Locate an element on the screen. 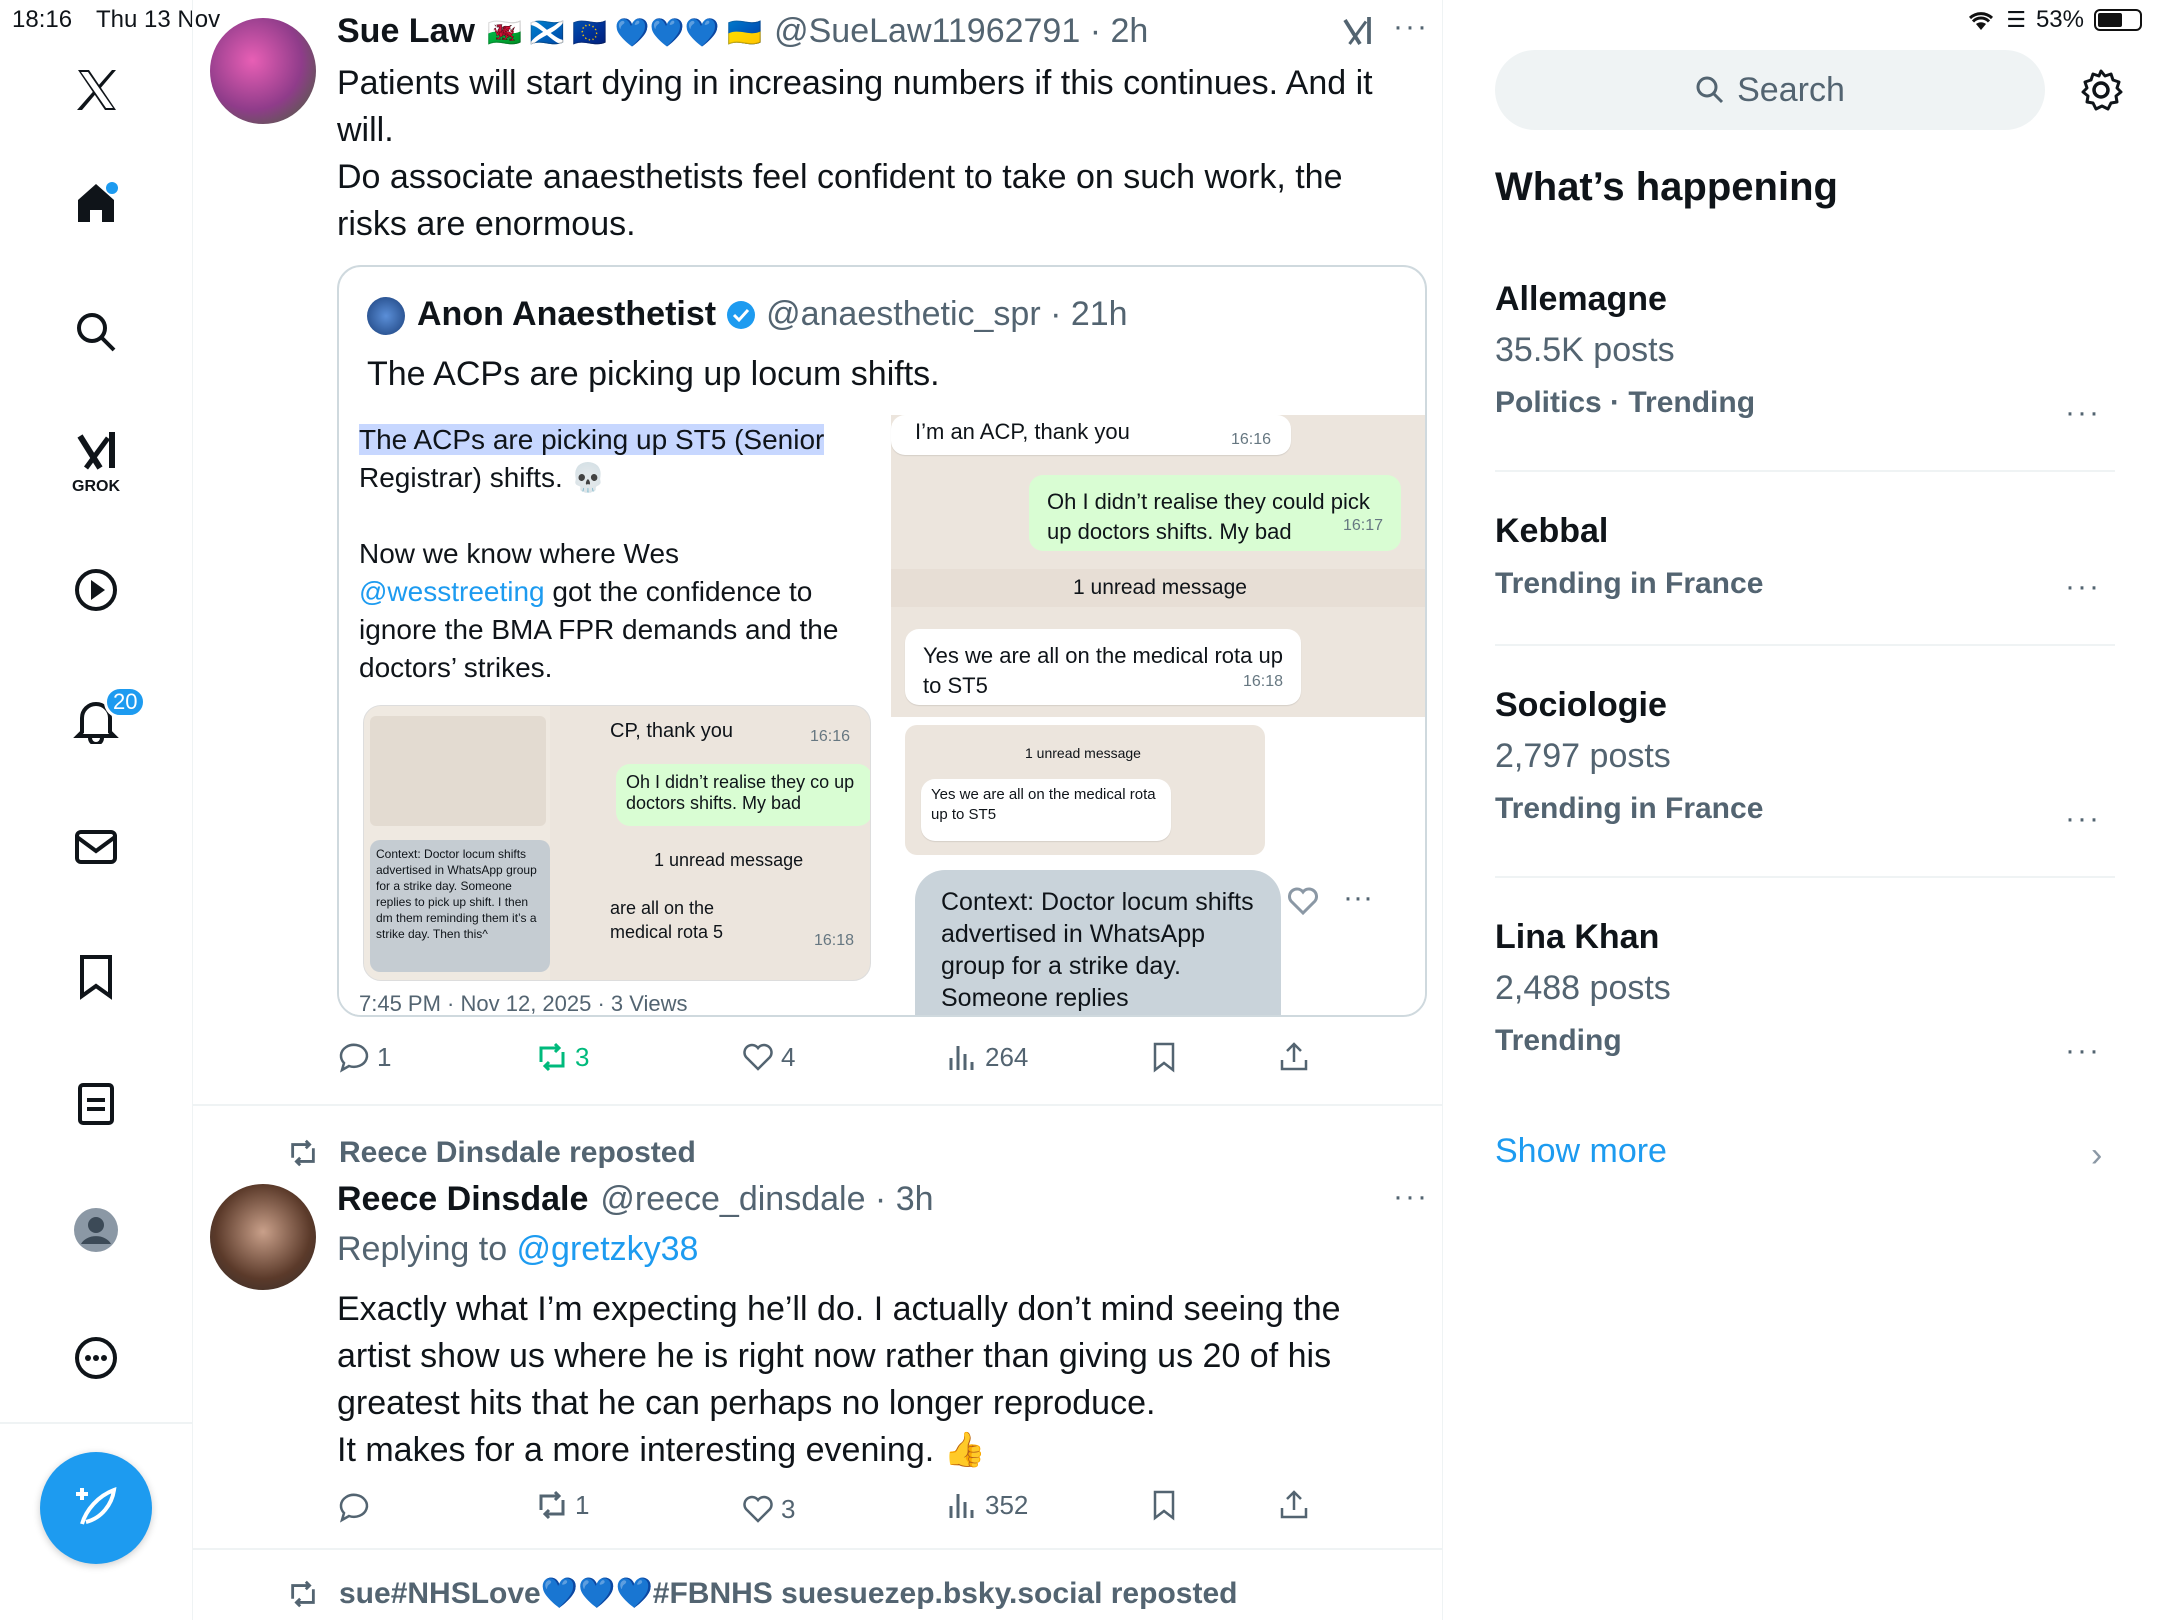  author-name: Sue Law is located at coordinates (406, 31).